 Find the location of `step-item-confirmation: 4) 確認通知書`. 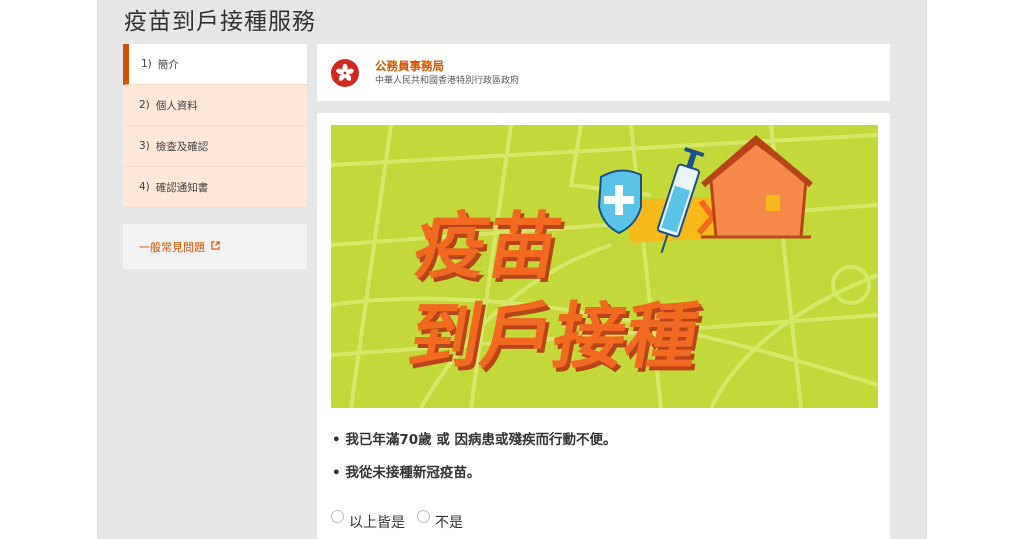

step-item-confirmation: 4) 確認通知書 is located at coordinates (215, 187).